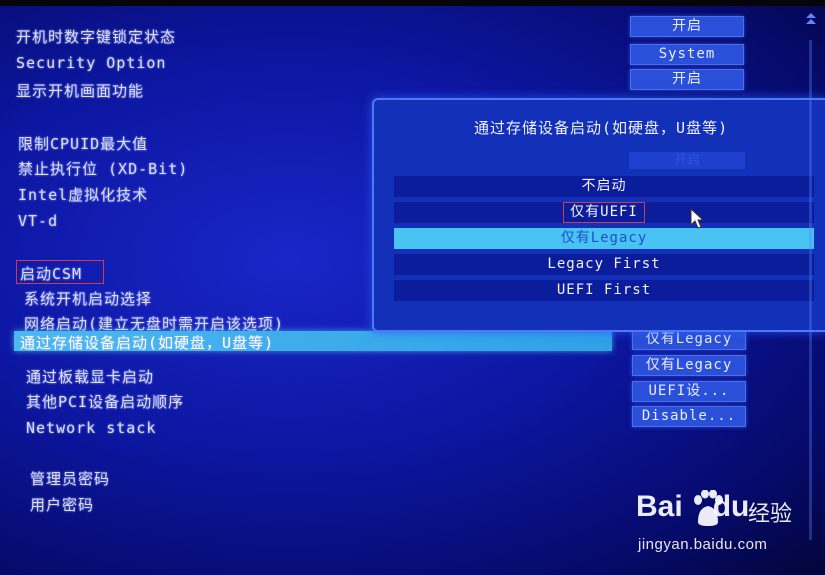 Image resolution: width=825 pixels, height=575 pixels. Describe the element at coordinates (103, 168) in the screenshot. I see `setting-xd-bit-label: 禁止执行位 (XD-Bit)` at that location.